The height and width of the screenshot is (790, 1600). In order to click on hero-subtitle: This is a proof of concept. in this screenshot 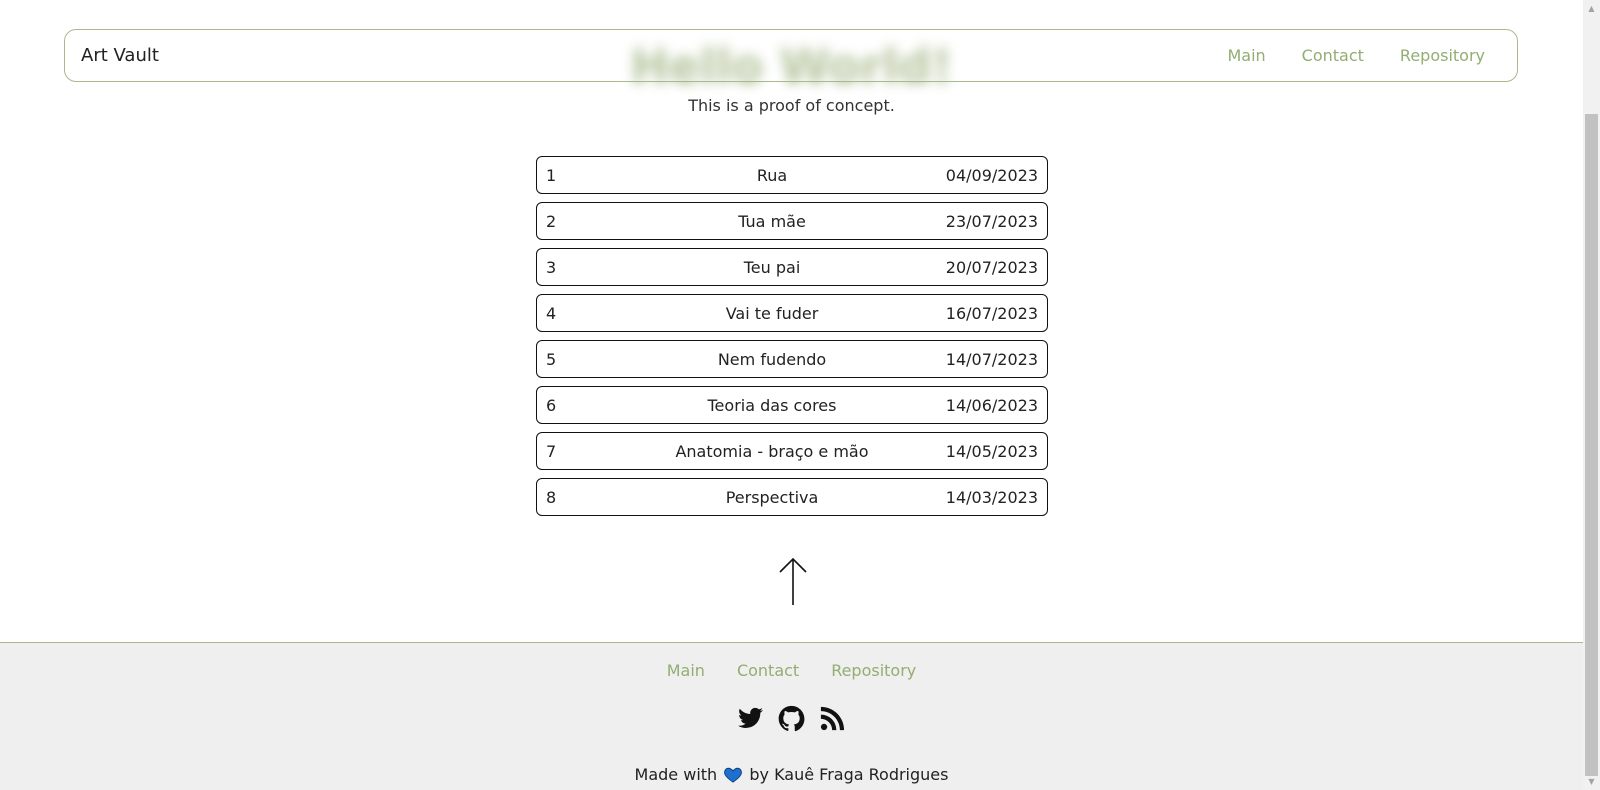, I will do `click(791, 105)`.